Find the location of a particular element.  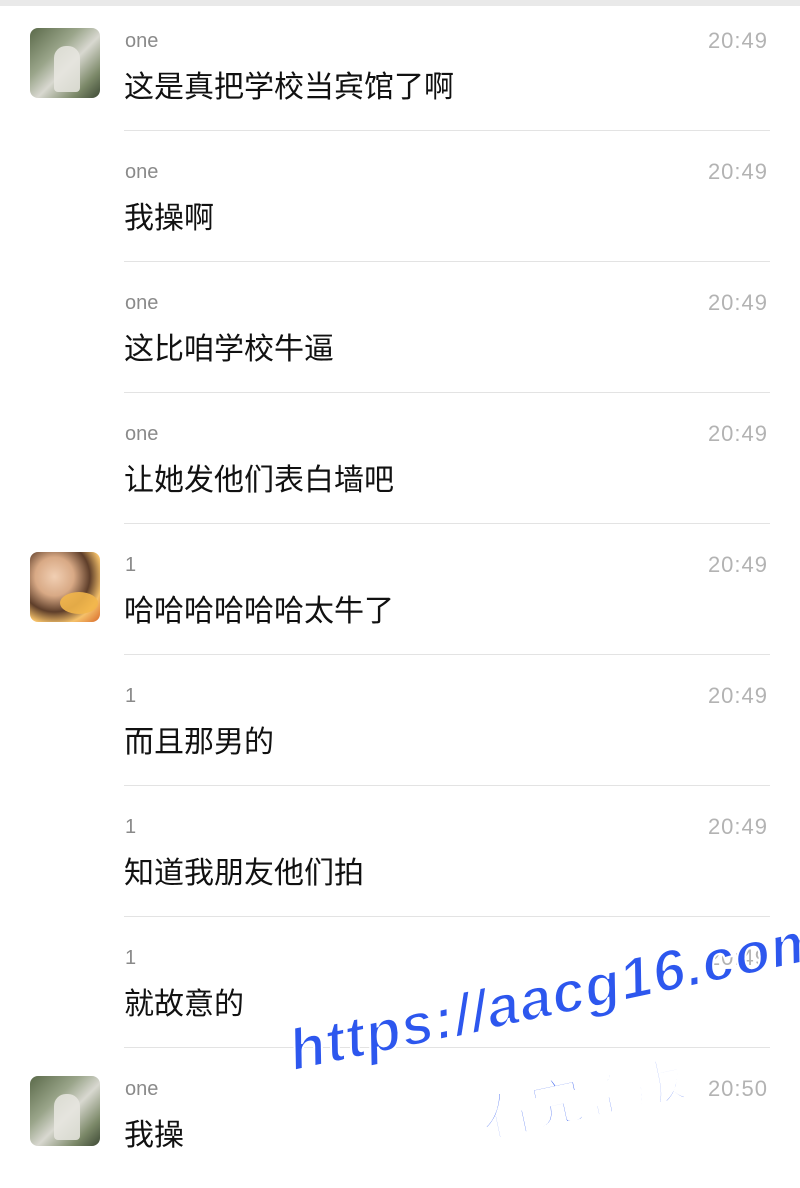

message-text: 哈哈哈哈哈哈太牛了 is located at coordinates (259, 611).